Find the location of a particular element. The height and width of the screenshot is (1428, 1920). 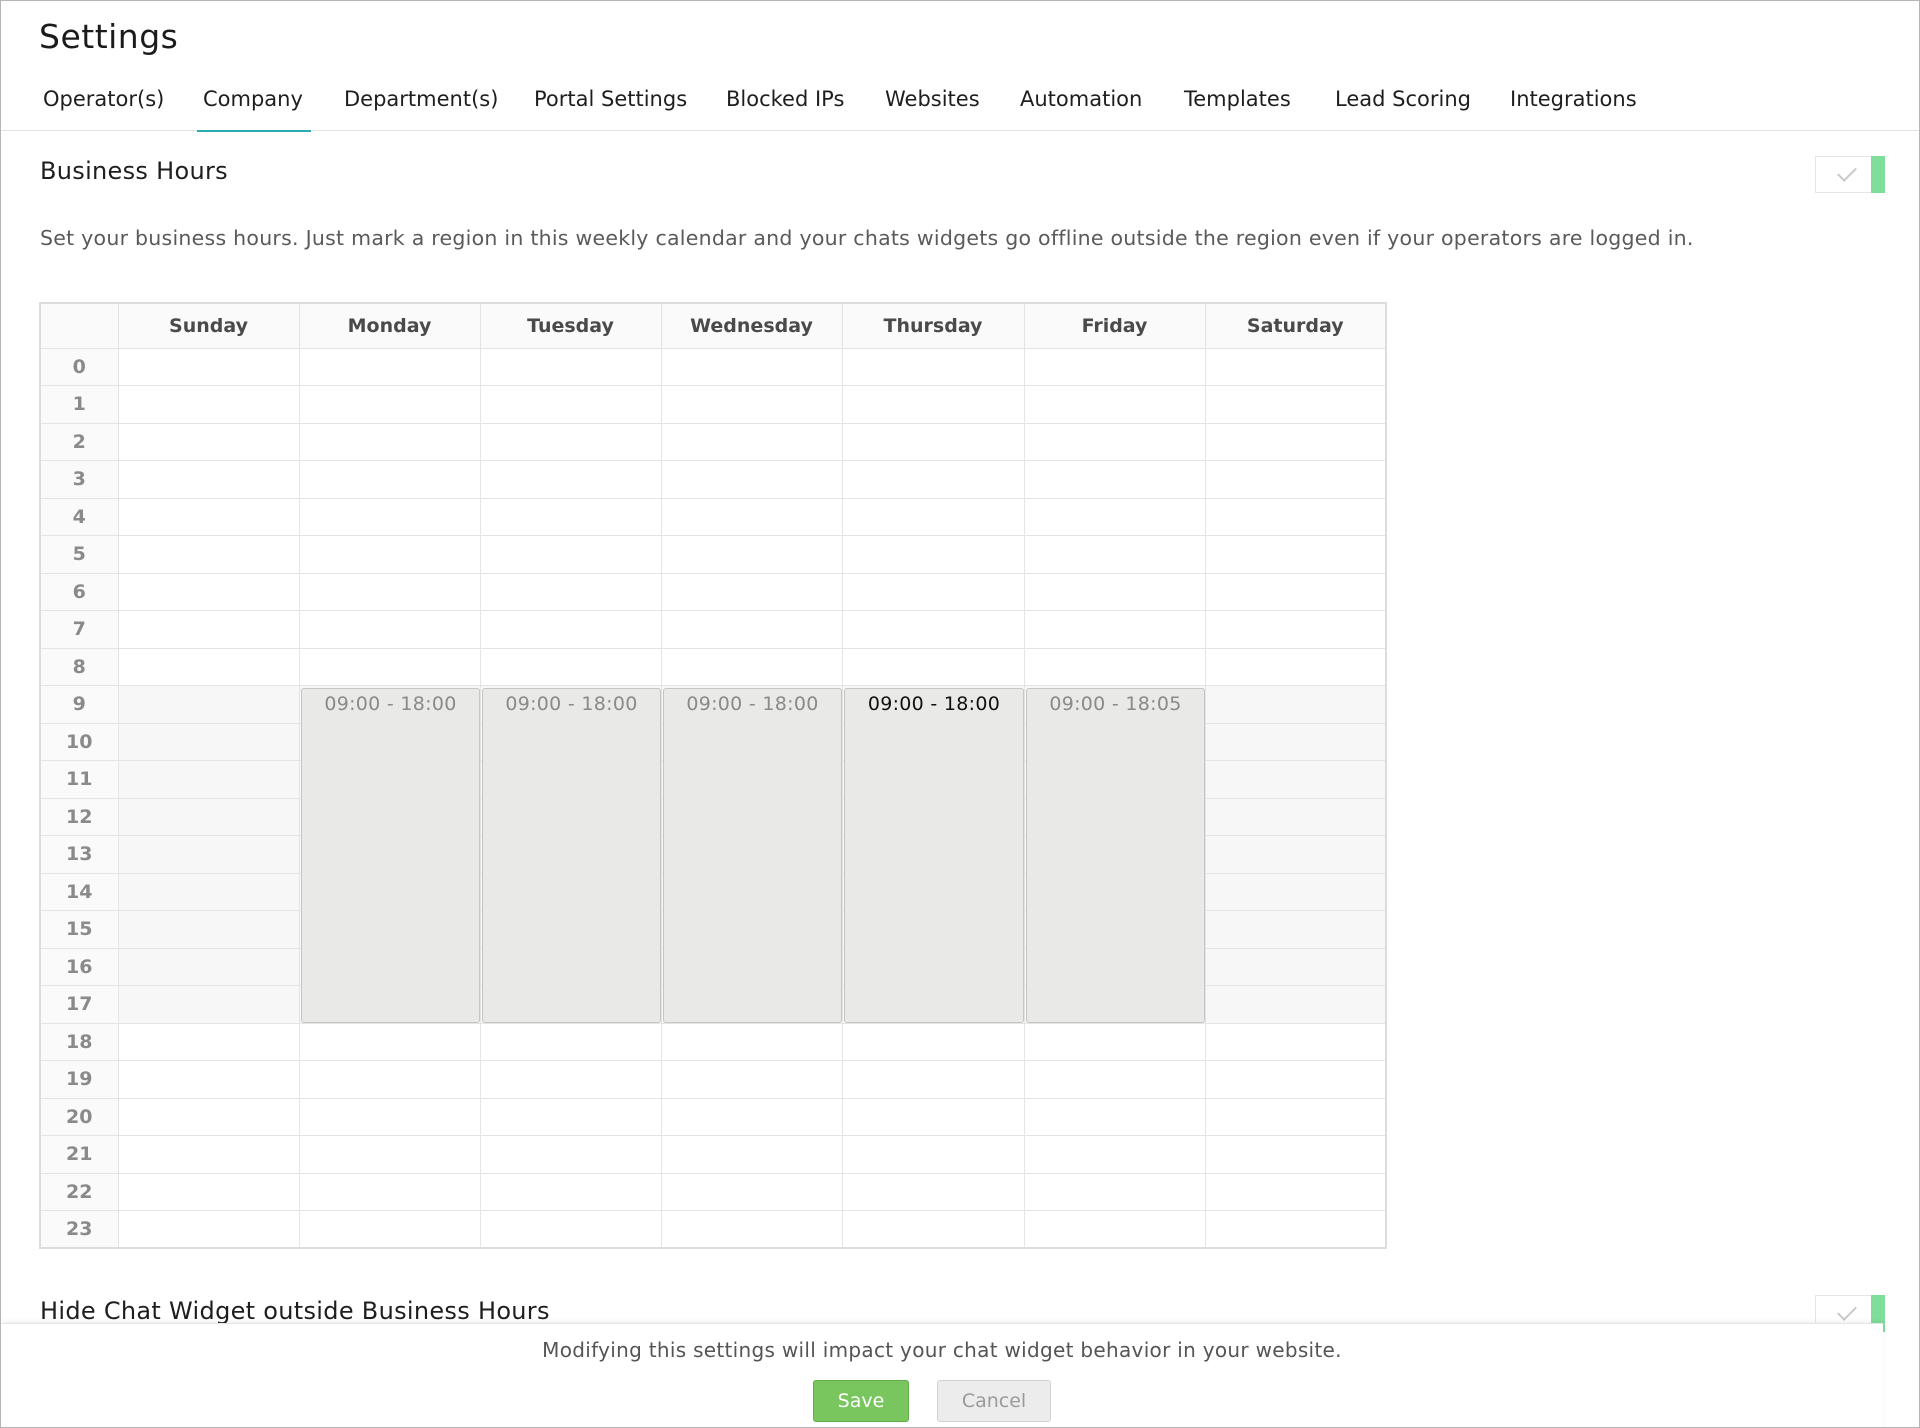

tab-portal-settings: Portal Settings is located at coordinates (610, 105).